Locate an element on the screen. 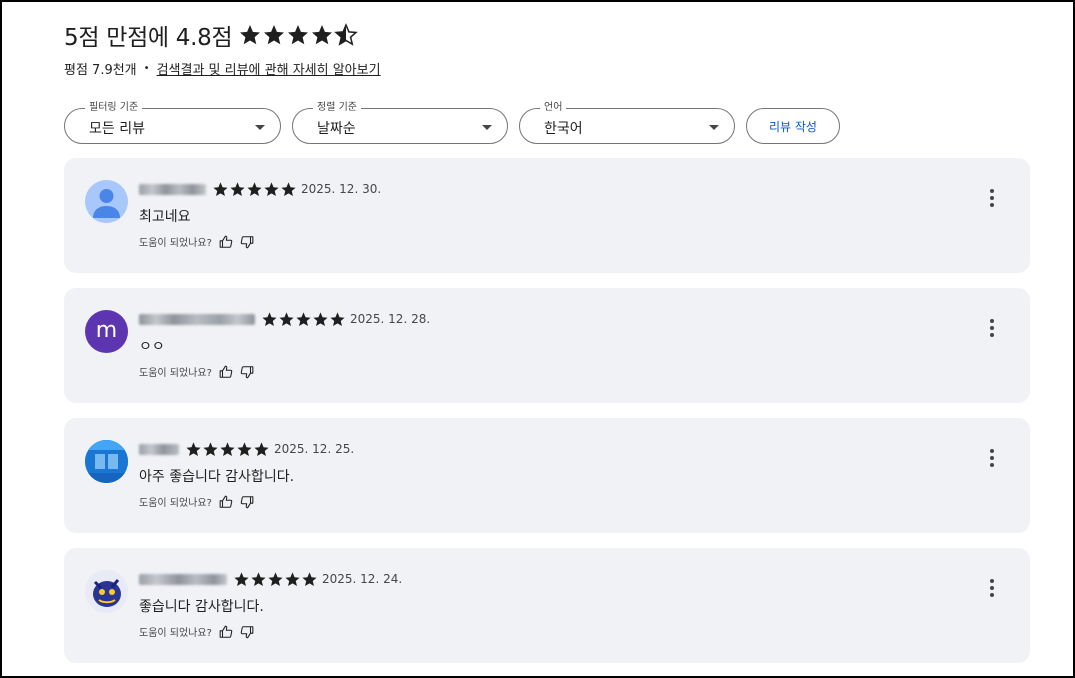 Image resolution: width=1075 pixels, height=678 pixels. avatar-letter: m is located at coordinates (106, 330).